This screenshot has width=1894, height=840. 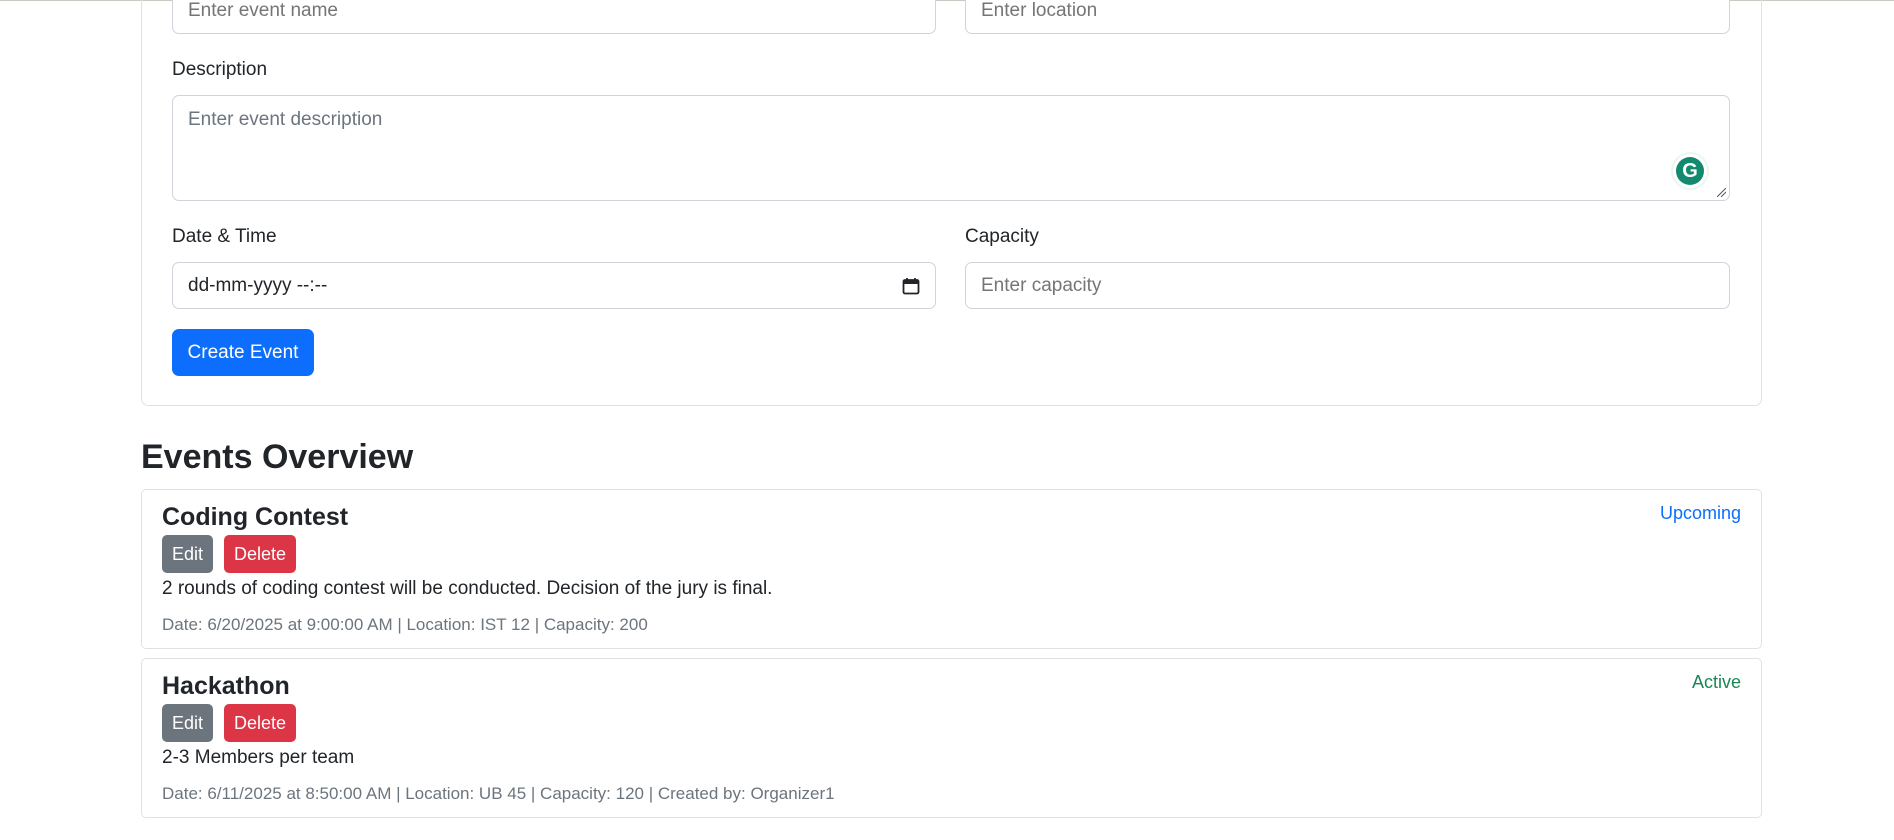 What do you see at coordinates (258, 757) in the screenshot?
I see `event-description: 2-3 Members per team` at bounding box center [258, 757].